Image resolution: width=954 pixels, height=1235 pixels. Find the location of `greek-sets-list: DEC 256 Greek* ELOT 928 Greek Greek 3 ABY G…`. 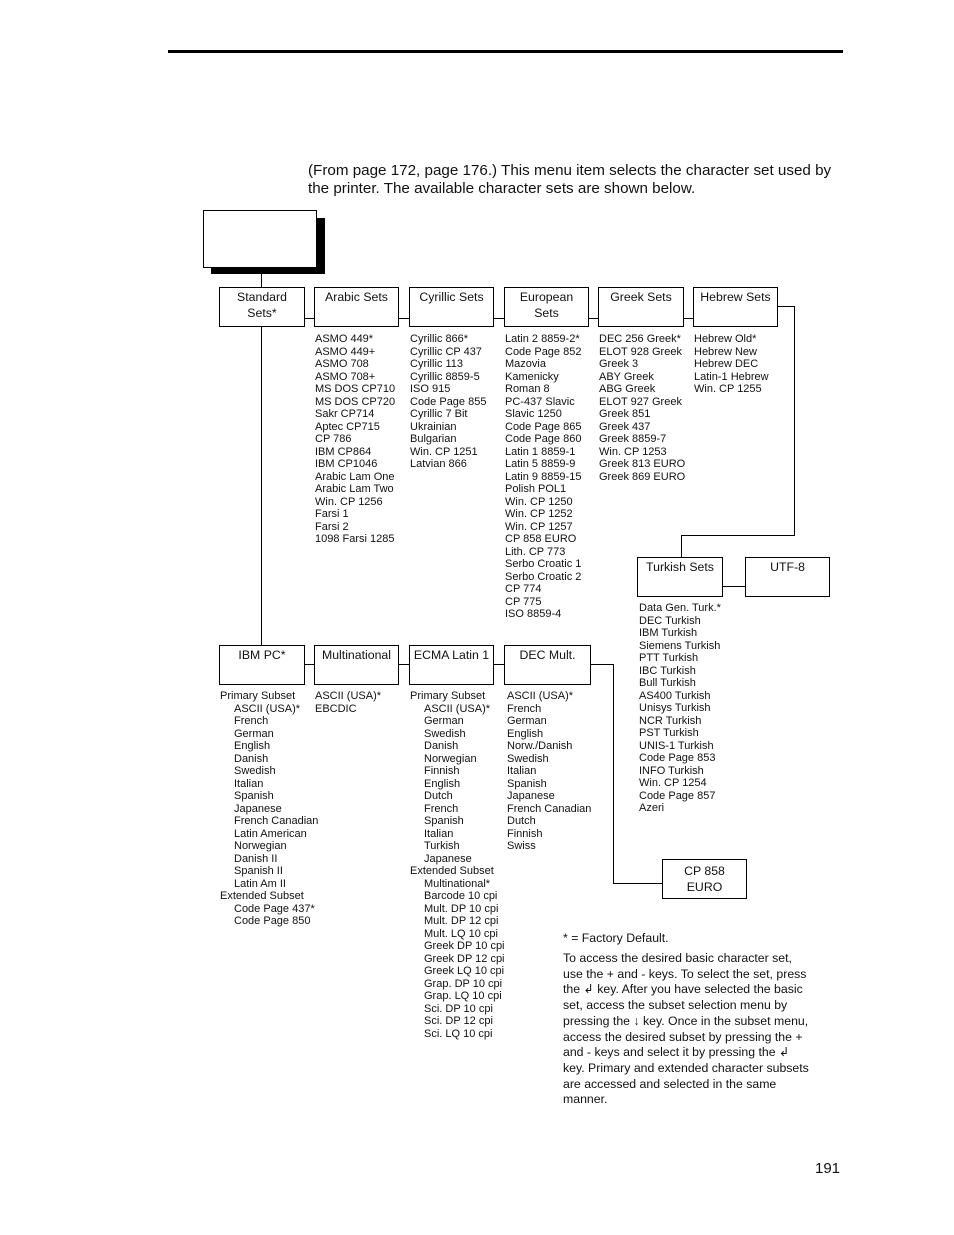

greek-sets-list: DEC 256 Greek* ELOT 928 Greek Greek 3 ABY G… is located at coordinates (642, 408).